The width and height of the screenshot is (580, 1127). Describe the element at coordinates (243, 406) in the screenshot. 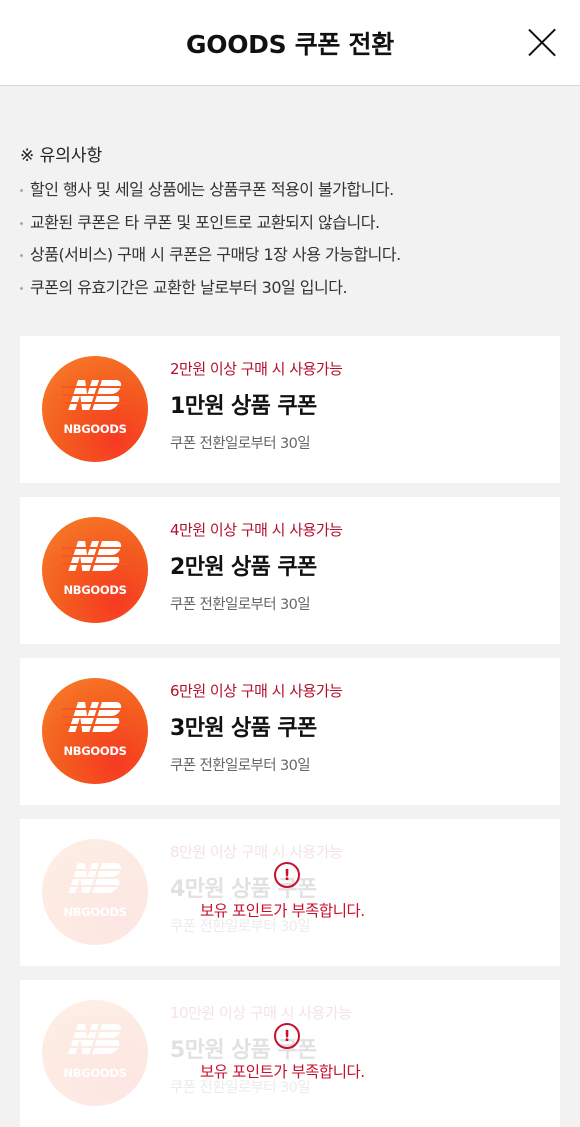

I see `coupon-name: 1만원 상품 쿠폰` at that location.